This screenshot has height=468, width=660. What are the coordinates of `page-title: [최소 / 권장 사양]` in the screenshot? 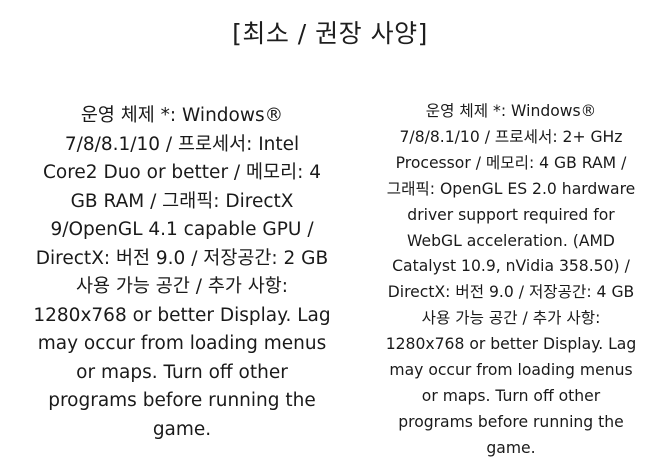 It's located at (330, 33).